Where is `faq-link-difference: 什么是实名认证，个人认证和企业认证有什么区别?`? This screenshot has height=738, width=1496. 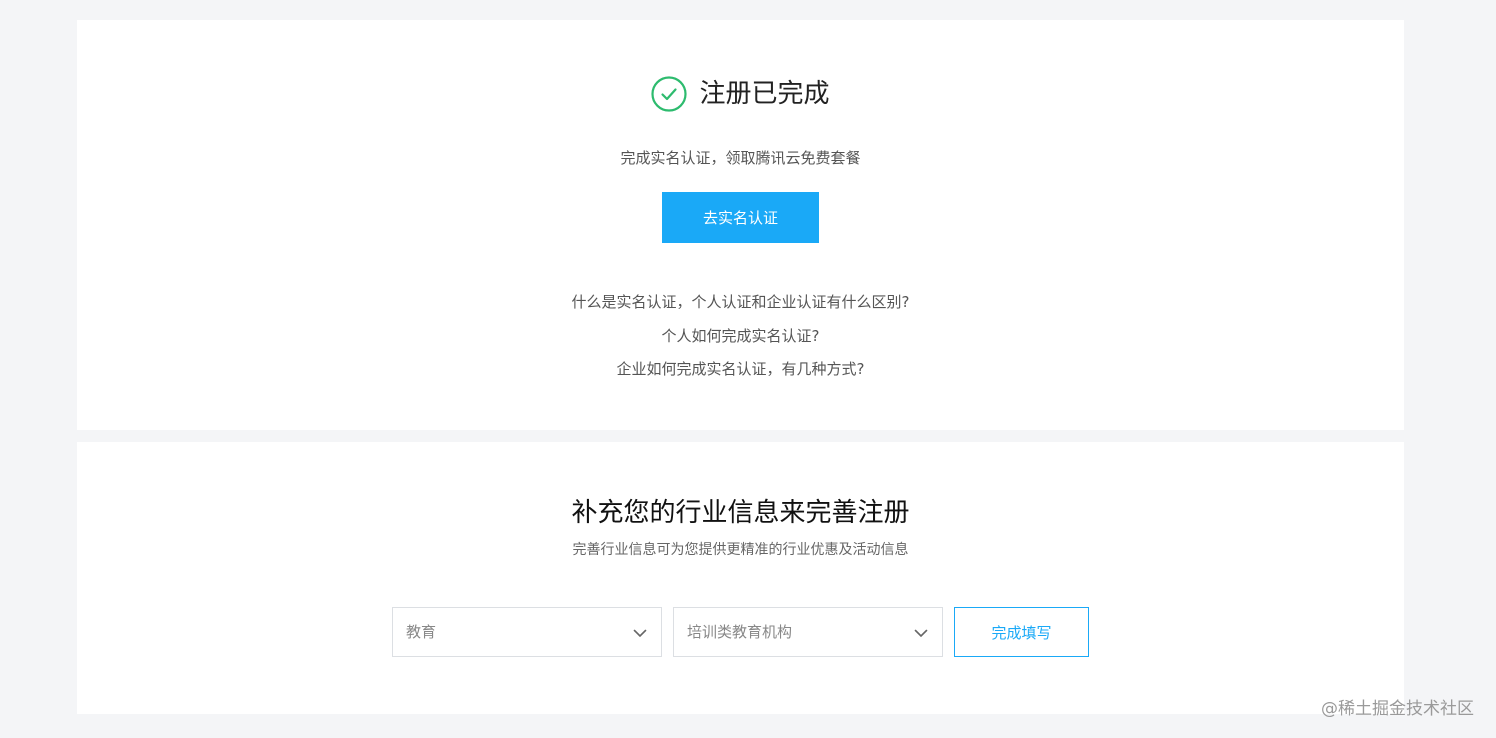 faq-link-difference: 什么是实名认证，个人认证和企业认证有什么区别? is located at coordinates (741, 302).